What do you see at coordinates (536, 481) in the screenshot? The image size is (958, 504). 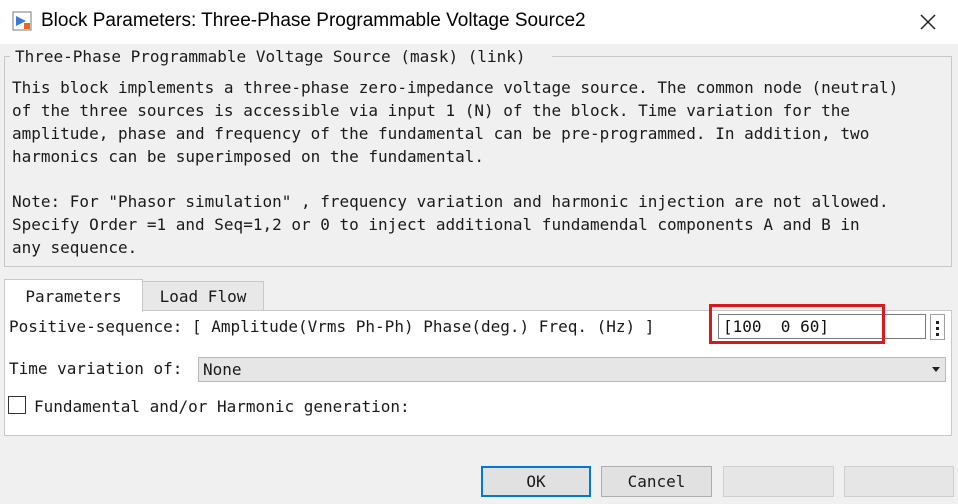 I see `ok-button: OK` at bounding box center [536, 481].